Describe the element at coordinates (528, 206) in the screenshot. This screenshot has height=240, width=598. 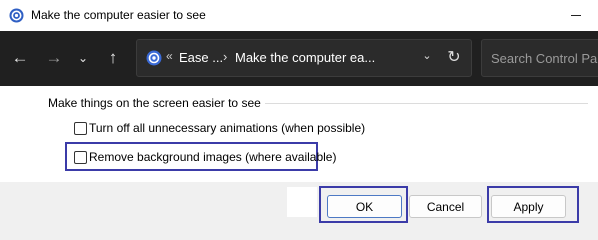
I see `apply-button: Apply` at that location.